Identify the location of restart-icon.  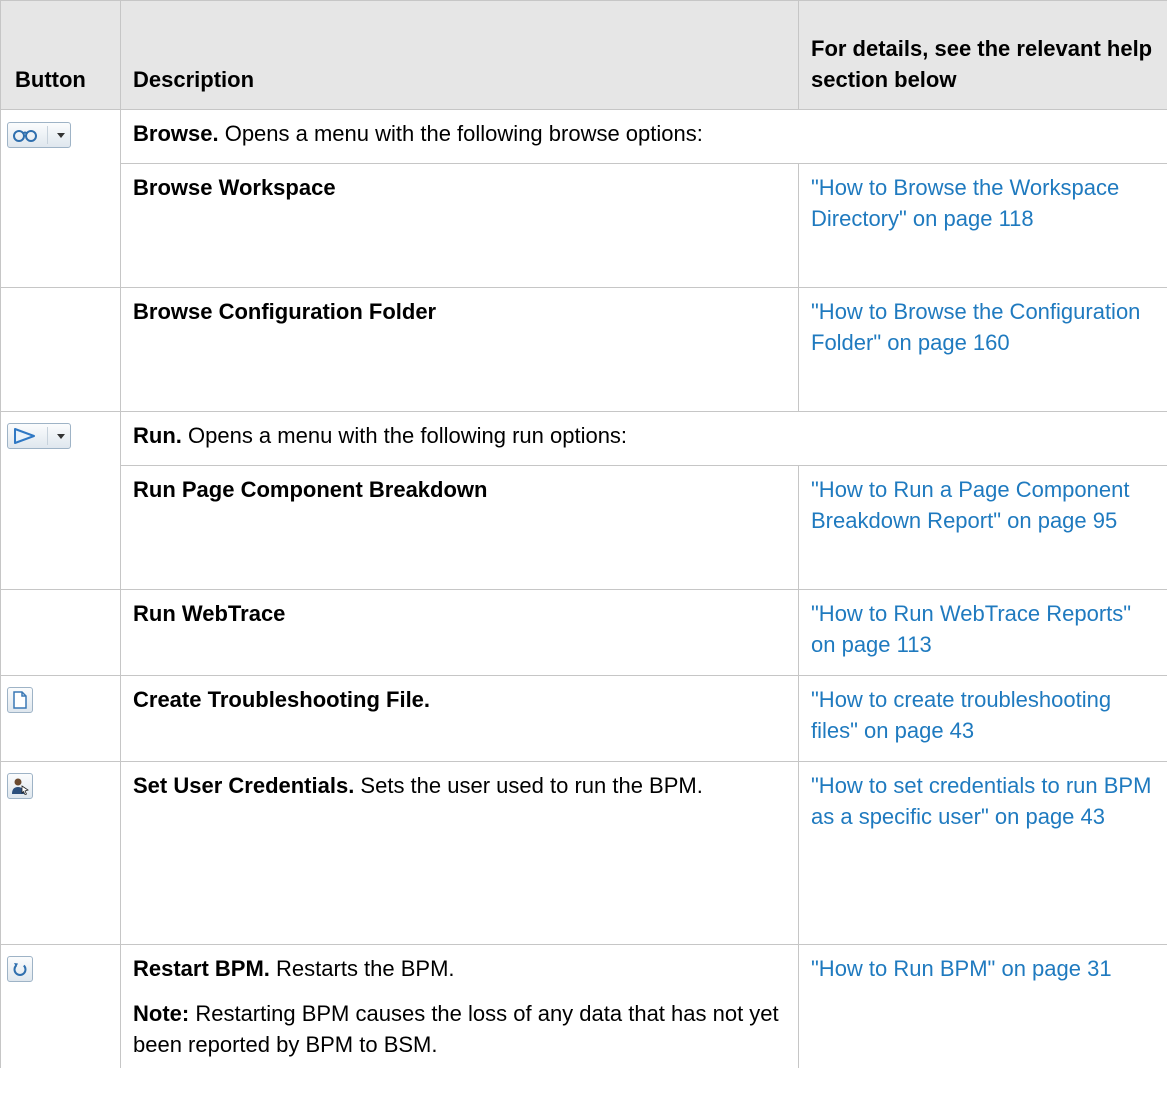
(20, 969).